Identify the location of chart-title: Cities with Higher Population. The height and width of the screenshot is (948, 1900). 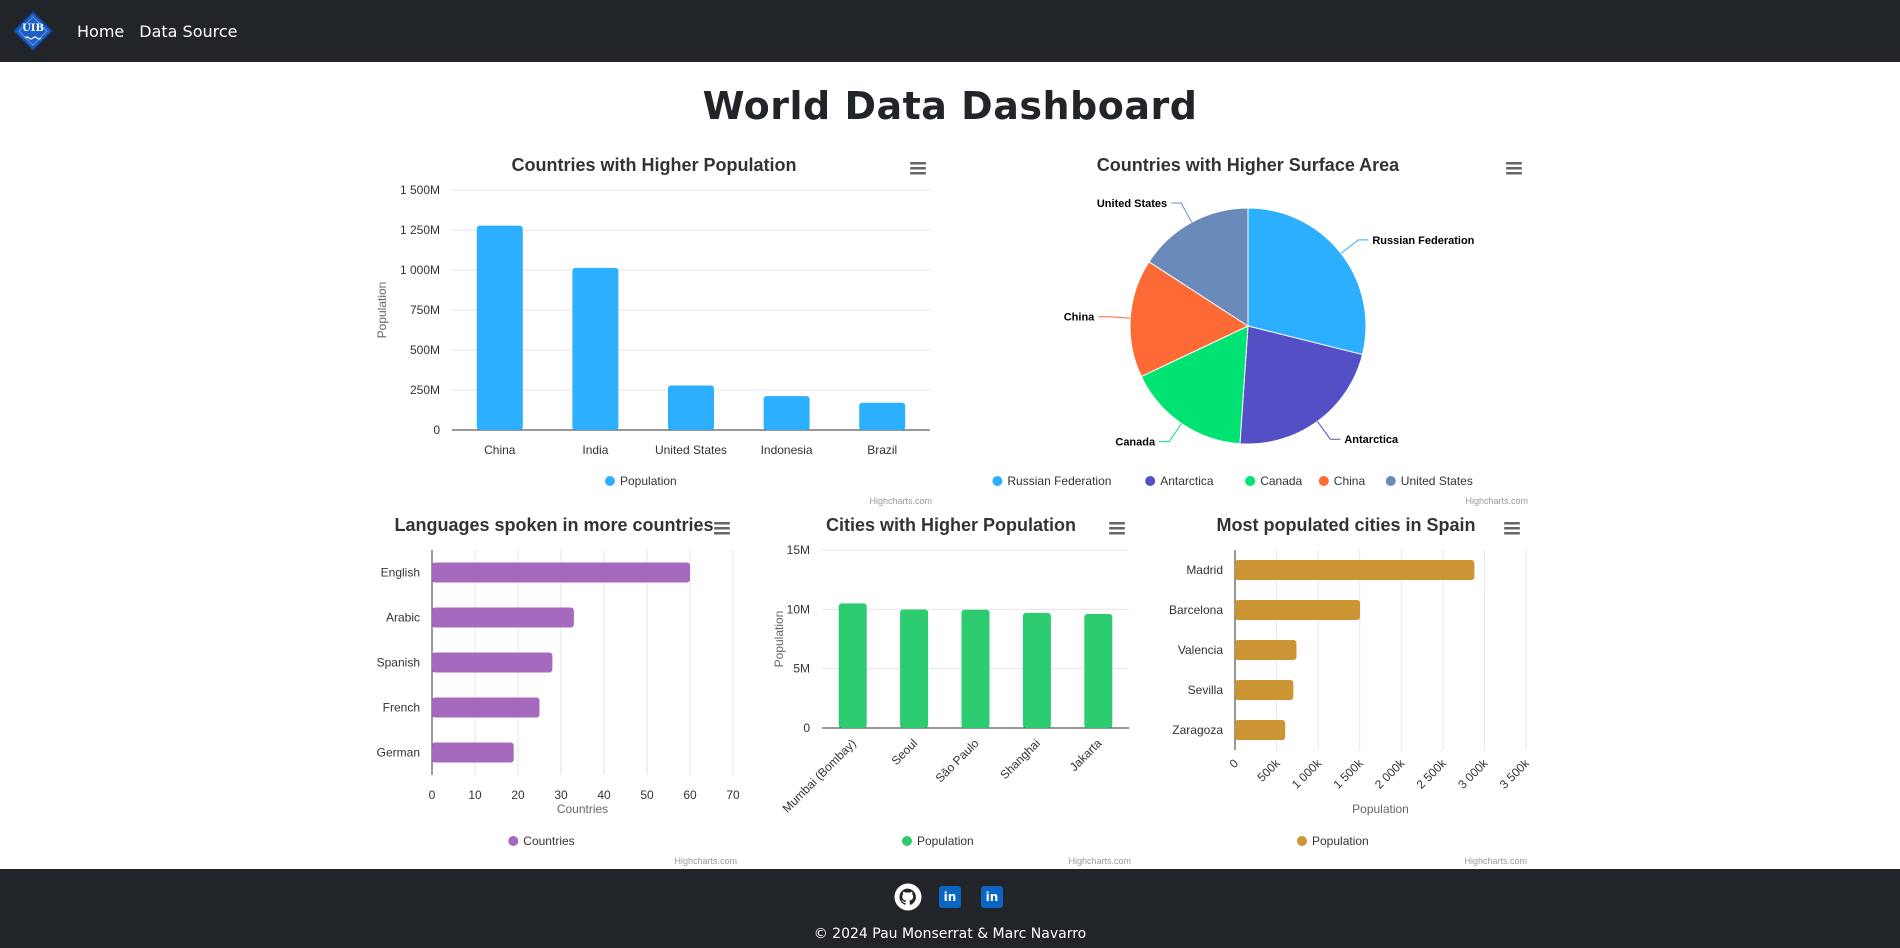
(951, 525).